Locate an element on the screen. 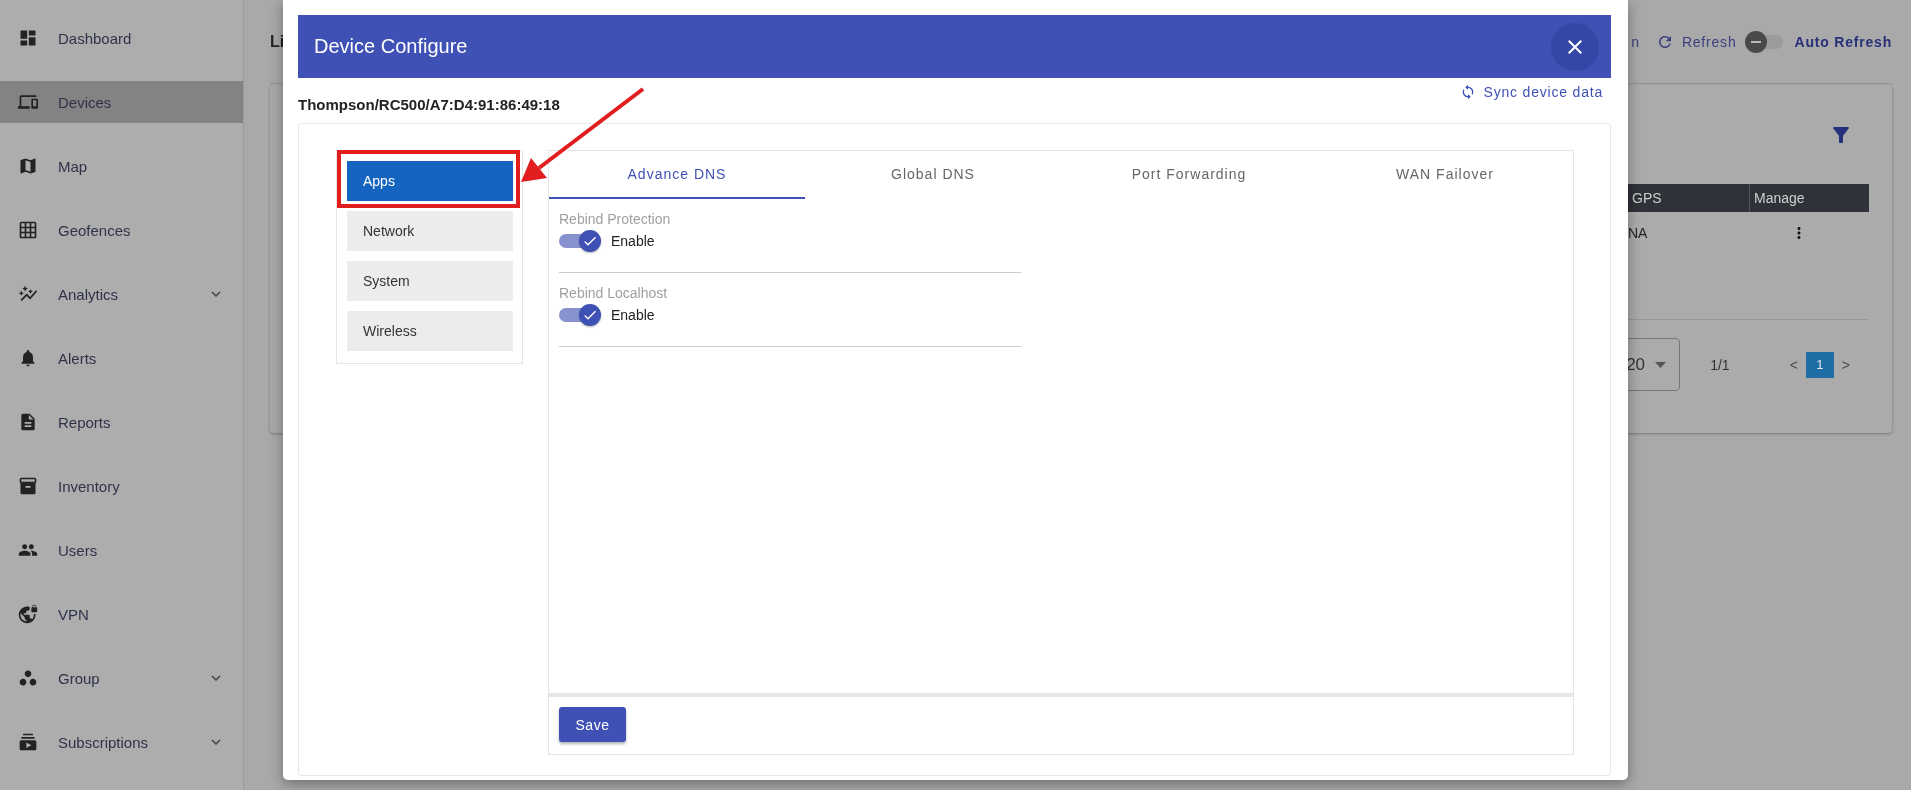 The image size is (1911, 790). dropdown-icon is located at coordinates (1661, 364).